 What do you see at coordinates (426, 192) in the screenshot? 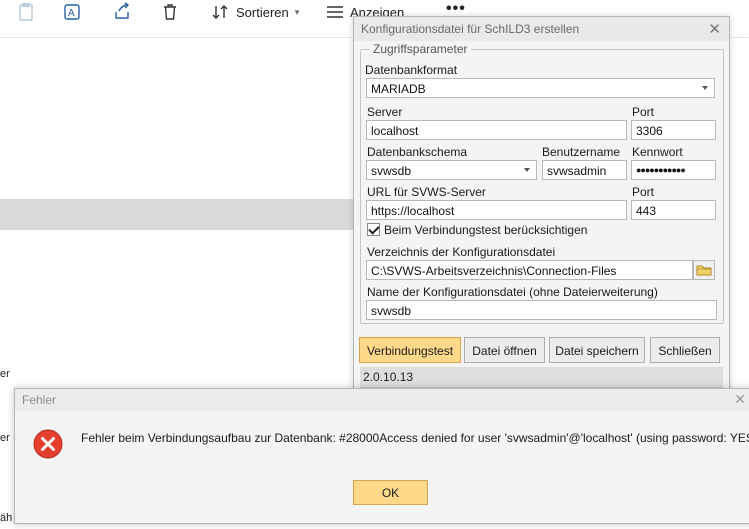
I see `url-label: URL für SVWS-Server` at bounding box center [426, 192].